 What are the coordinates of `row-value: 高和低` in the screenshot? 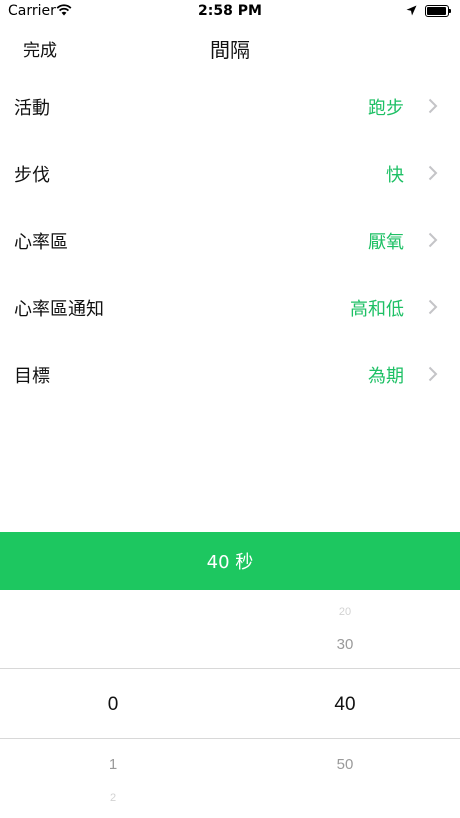 It's located at (377, 309).